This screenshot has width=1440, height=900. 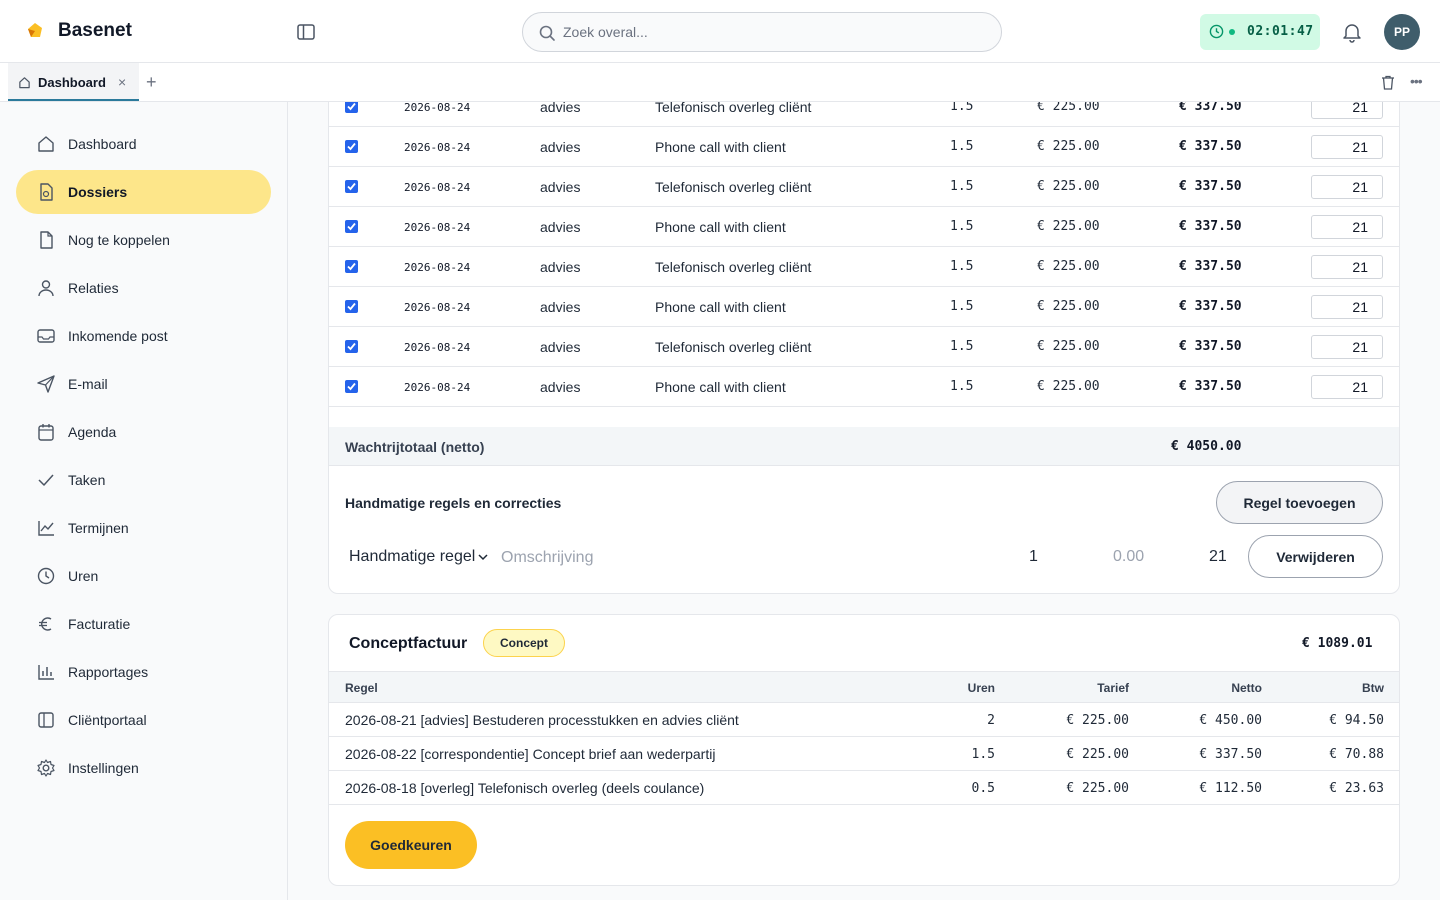 I want to click on sidebar-item-label: Dashboard, so click(x=102, y=144).